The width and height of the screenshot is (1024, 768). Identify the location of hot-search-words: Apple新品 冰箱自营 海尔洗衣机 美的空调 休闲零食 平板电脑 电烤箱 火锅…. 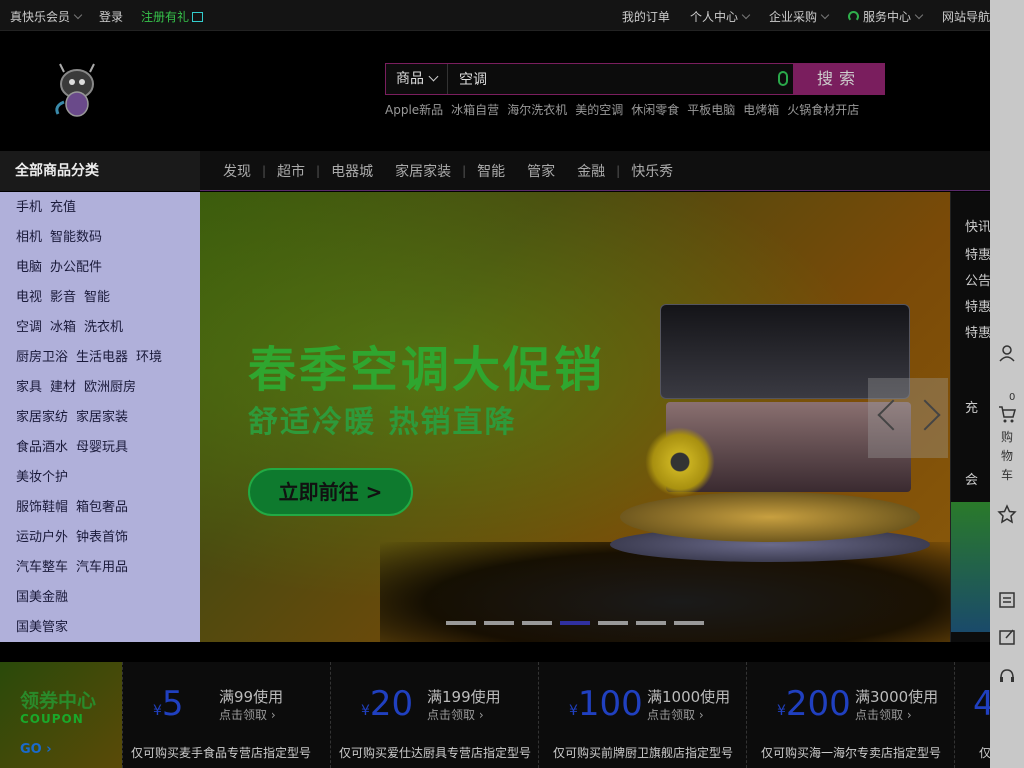
(622, 109).